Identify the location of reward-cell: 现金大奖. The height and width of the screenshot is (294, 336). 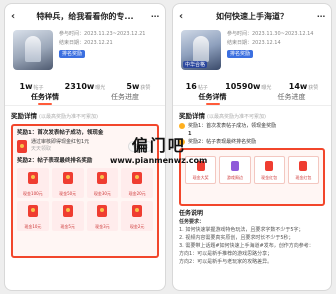
(201, 170).